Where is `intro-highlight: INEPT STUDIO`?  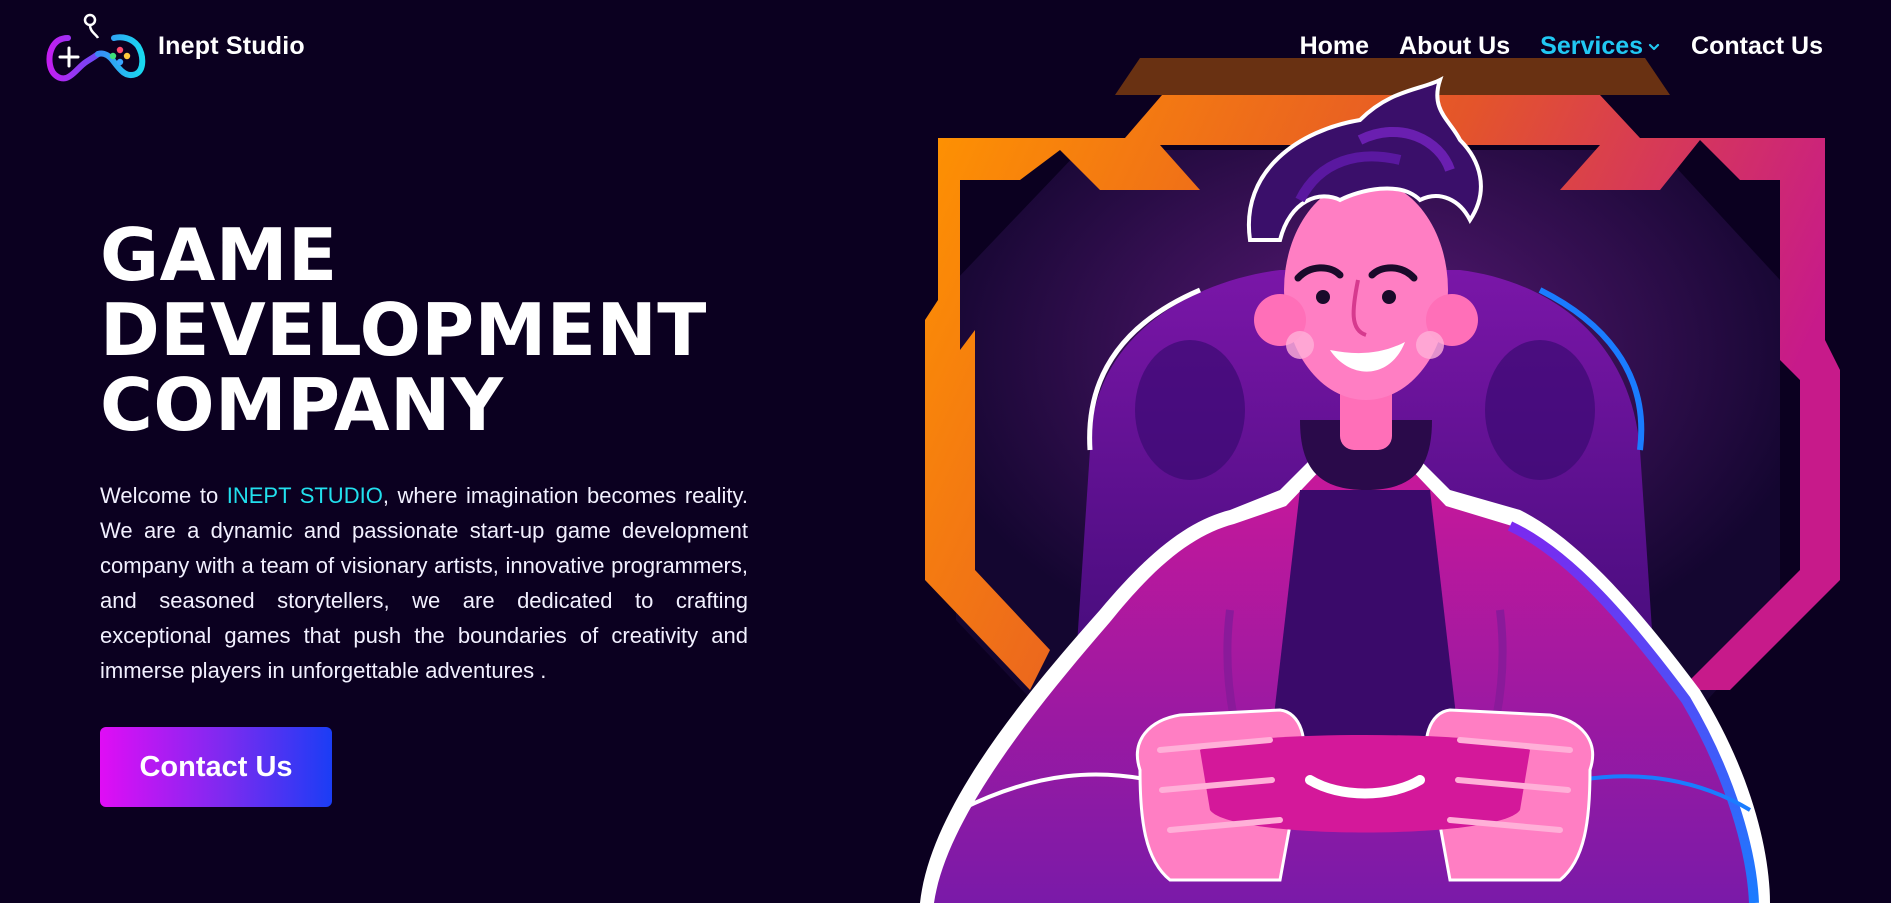
intro-highlight: INEPT STUDIO is located at coordinates (304, 495).